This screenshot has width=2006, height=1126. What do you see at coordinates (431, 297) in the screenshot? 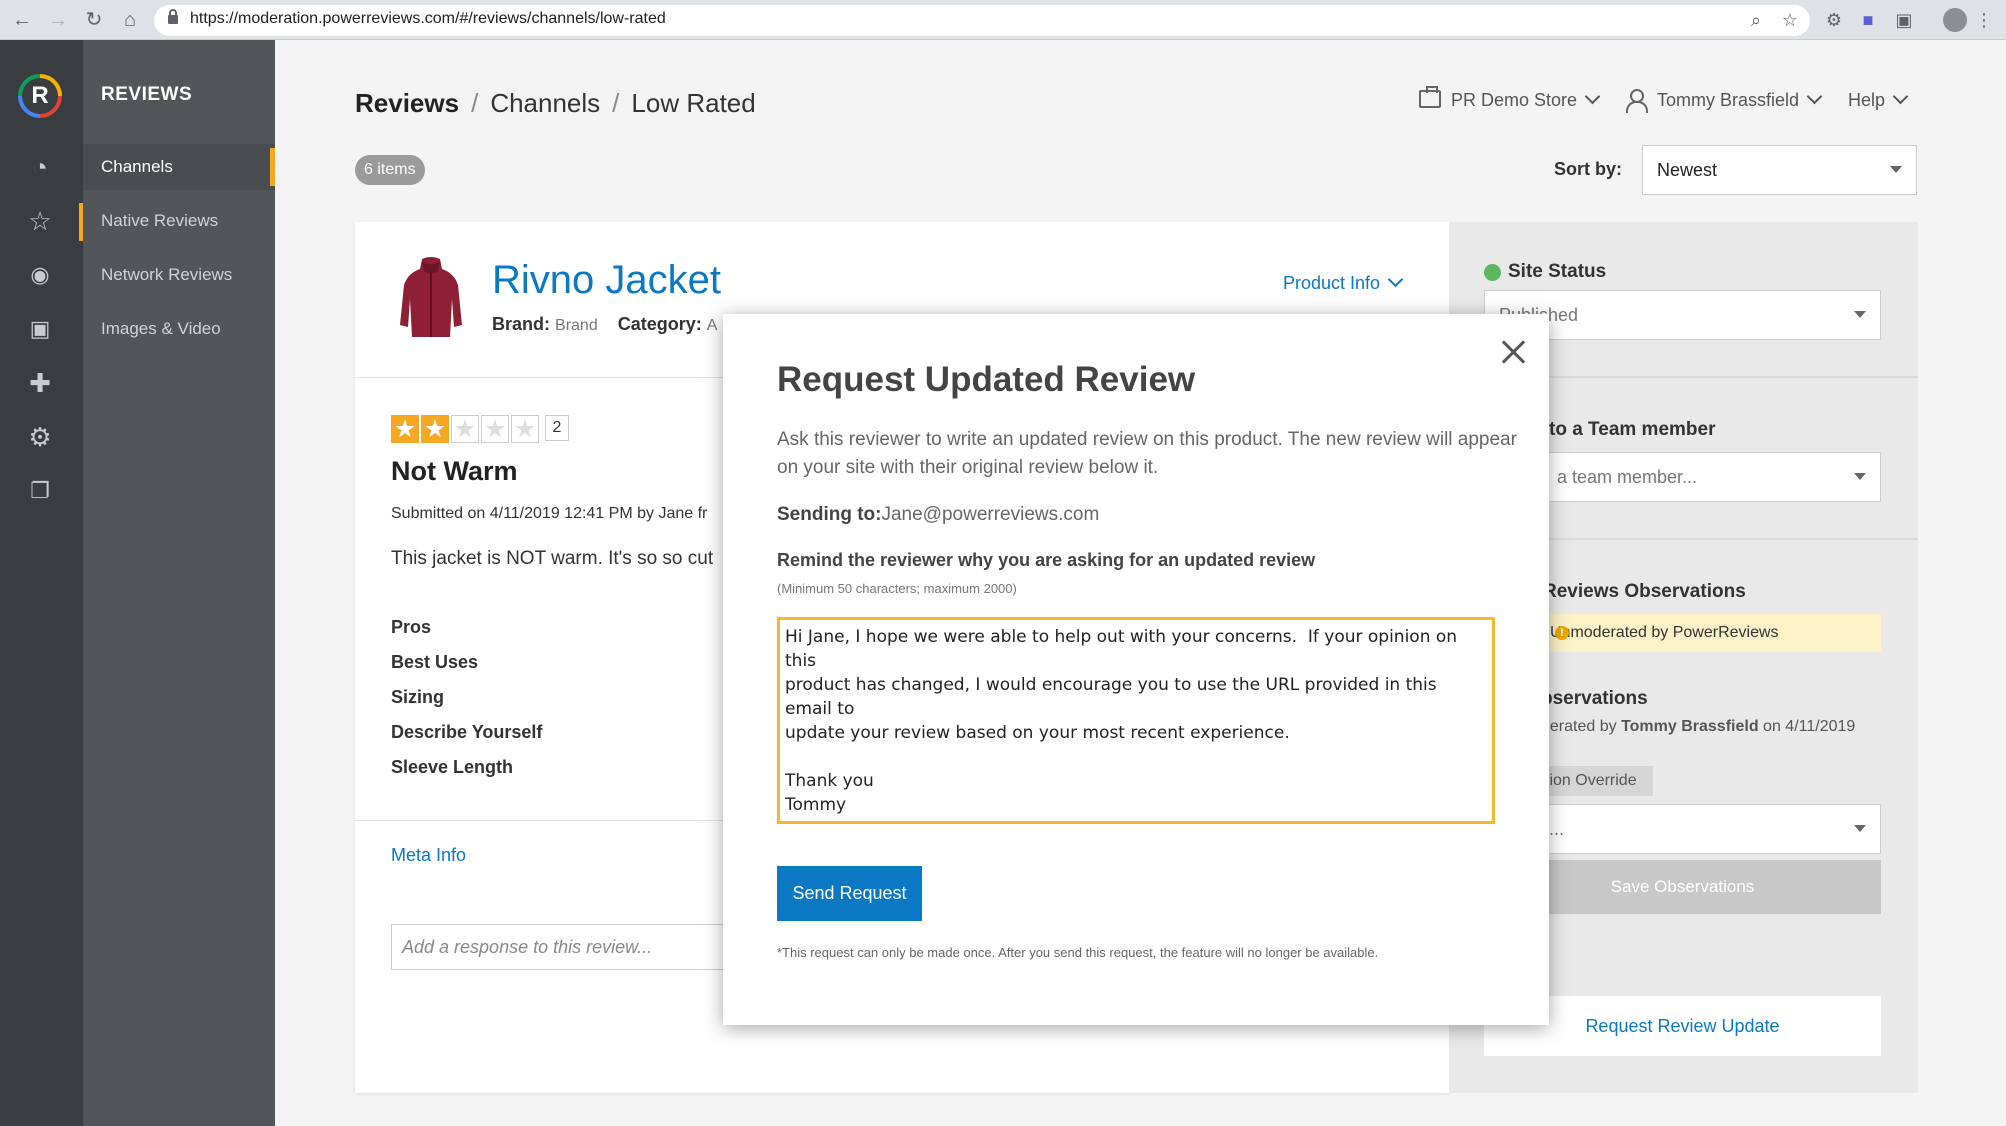
I see `product-thumbnail` at bounding box center [431, 297].